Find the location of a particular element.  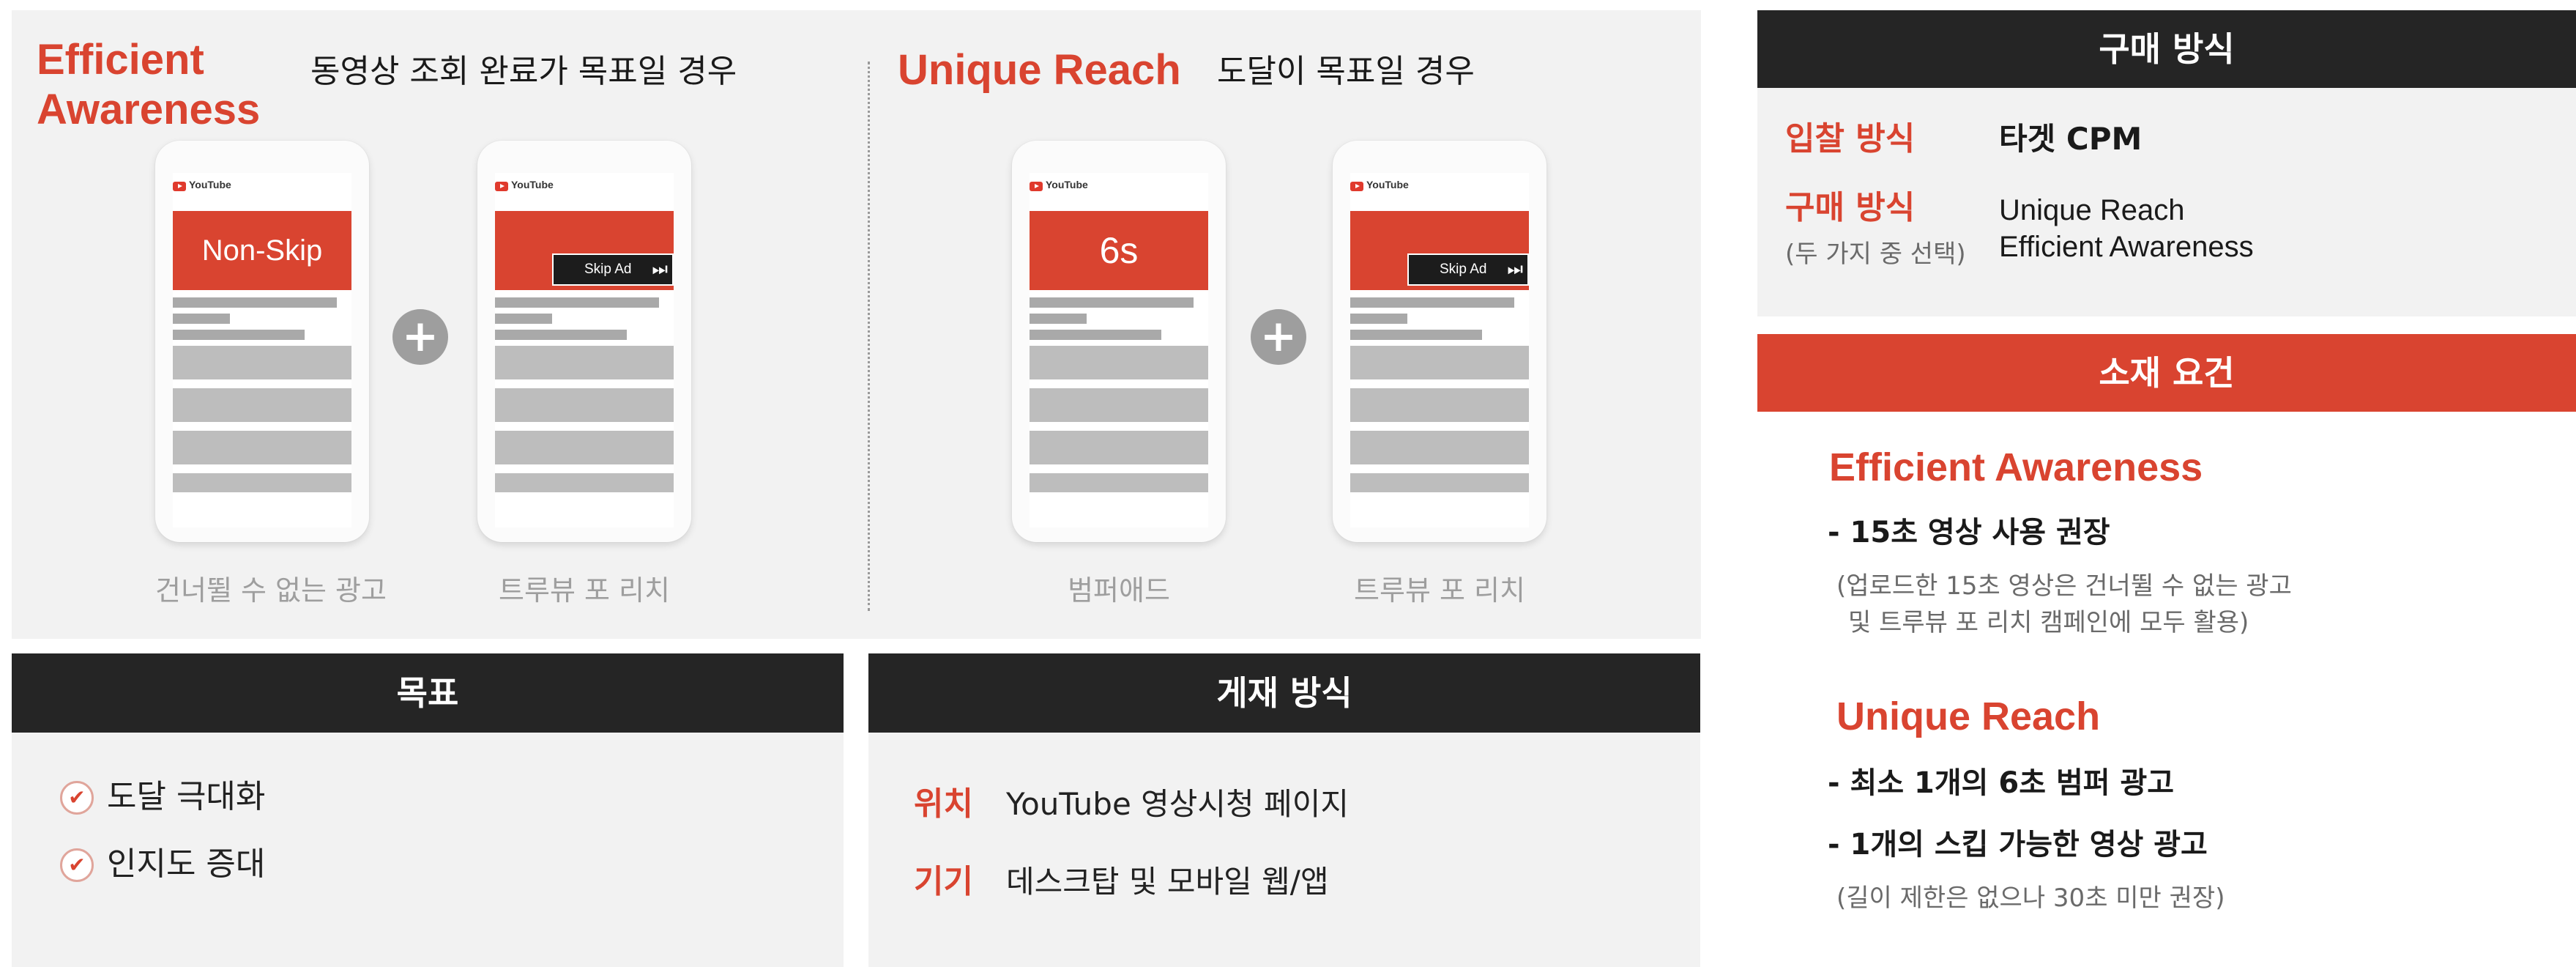

goal-item-awareness: 인지도 증대 is located at coordinates (186, 864).